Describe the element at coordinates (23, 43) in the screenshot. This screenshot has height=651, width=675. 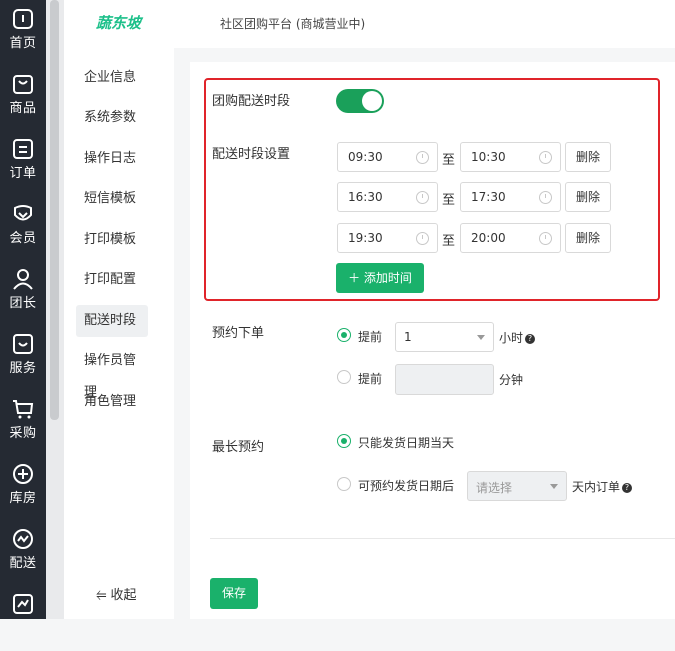
I see `nav-label: 首页` at that location.